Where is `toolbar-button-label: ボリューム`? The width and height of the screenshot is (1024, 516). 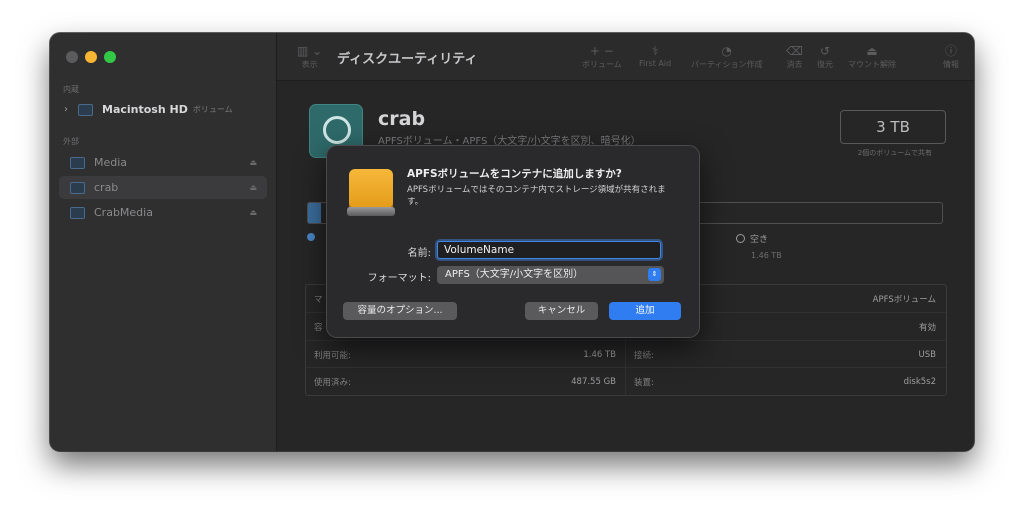 toolbar-button-label: ボリューム is located at coordinates (602, 64).